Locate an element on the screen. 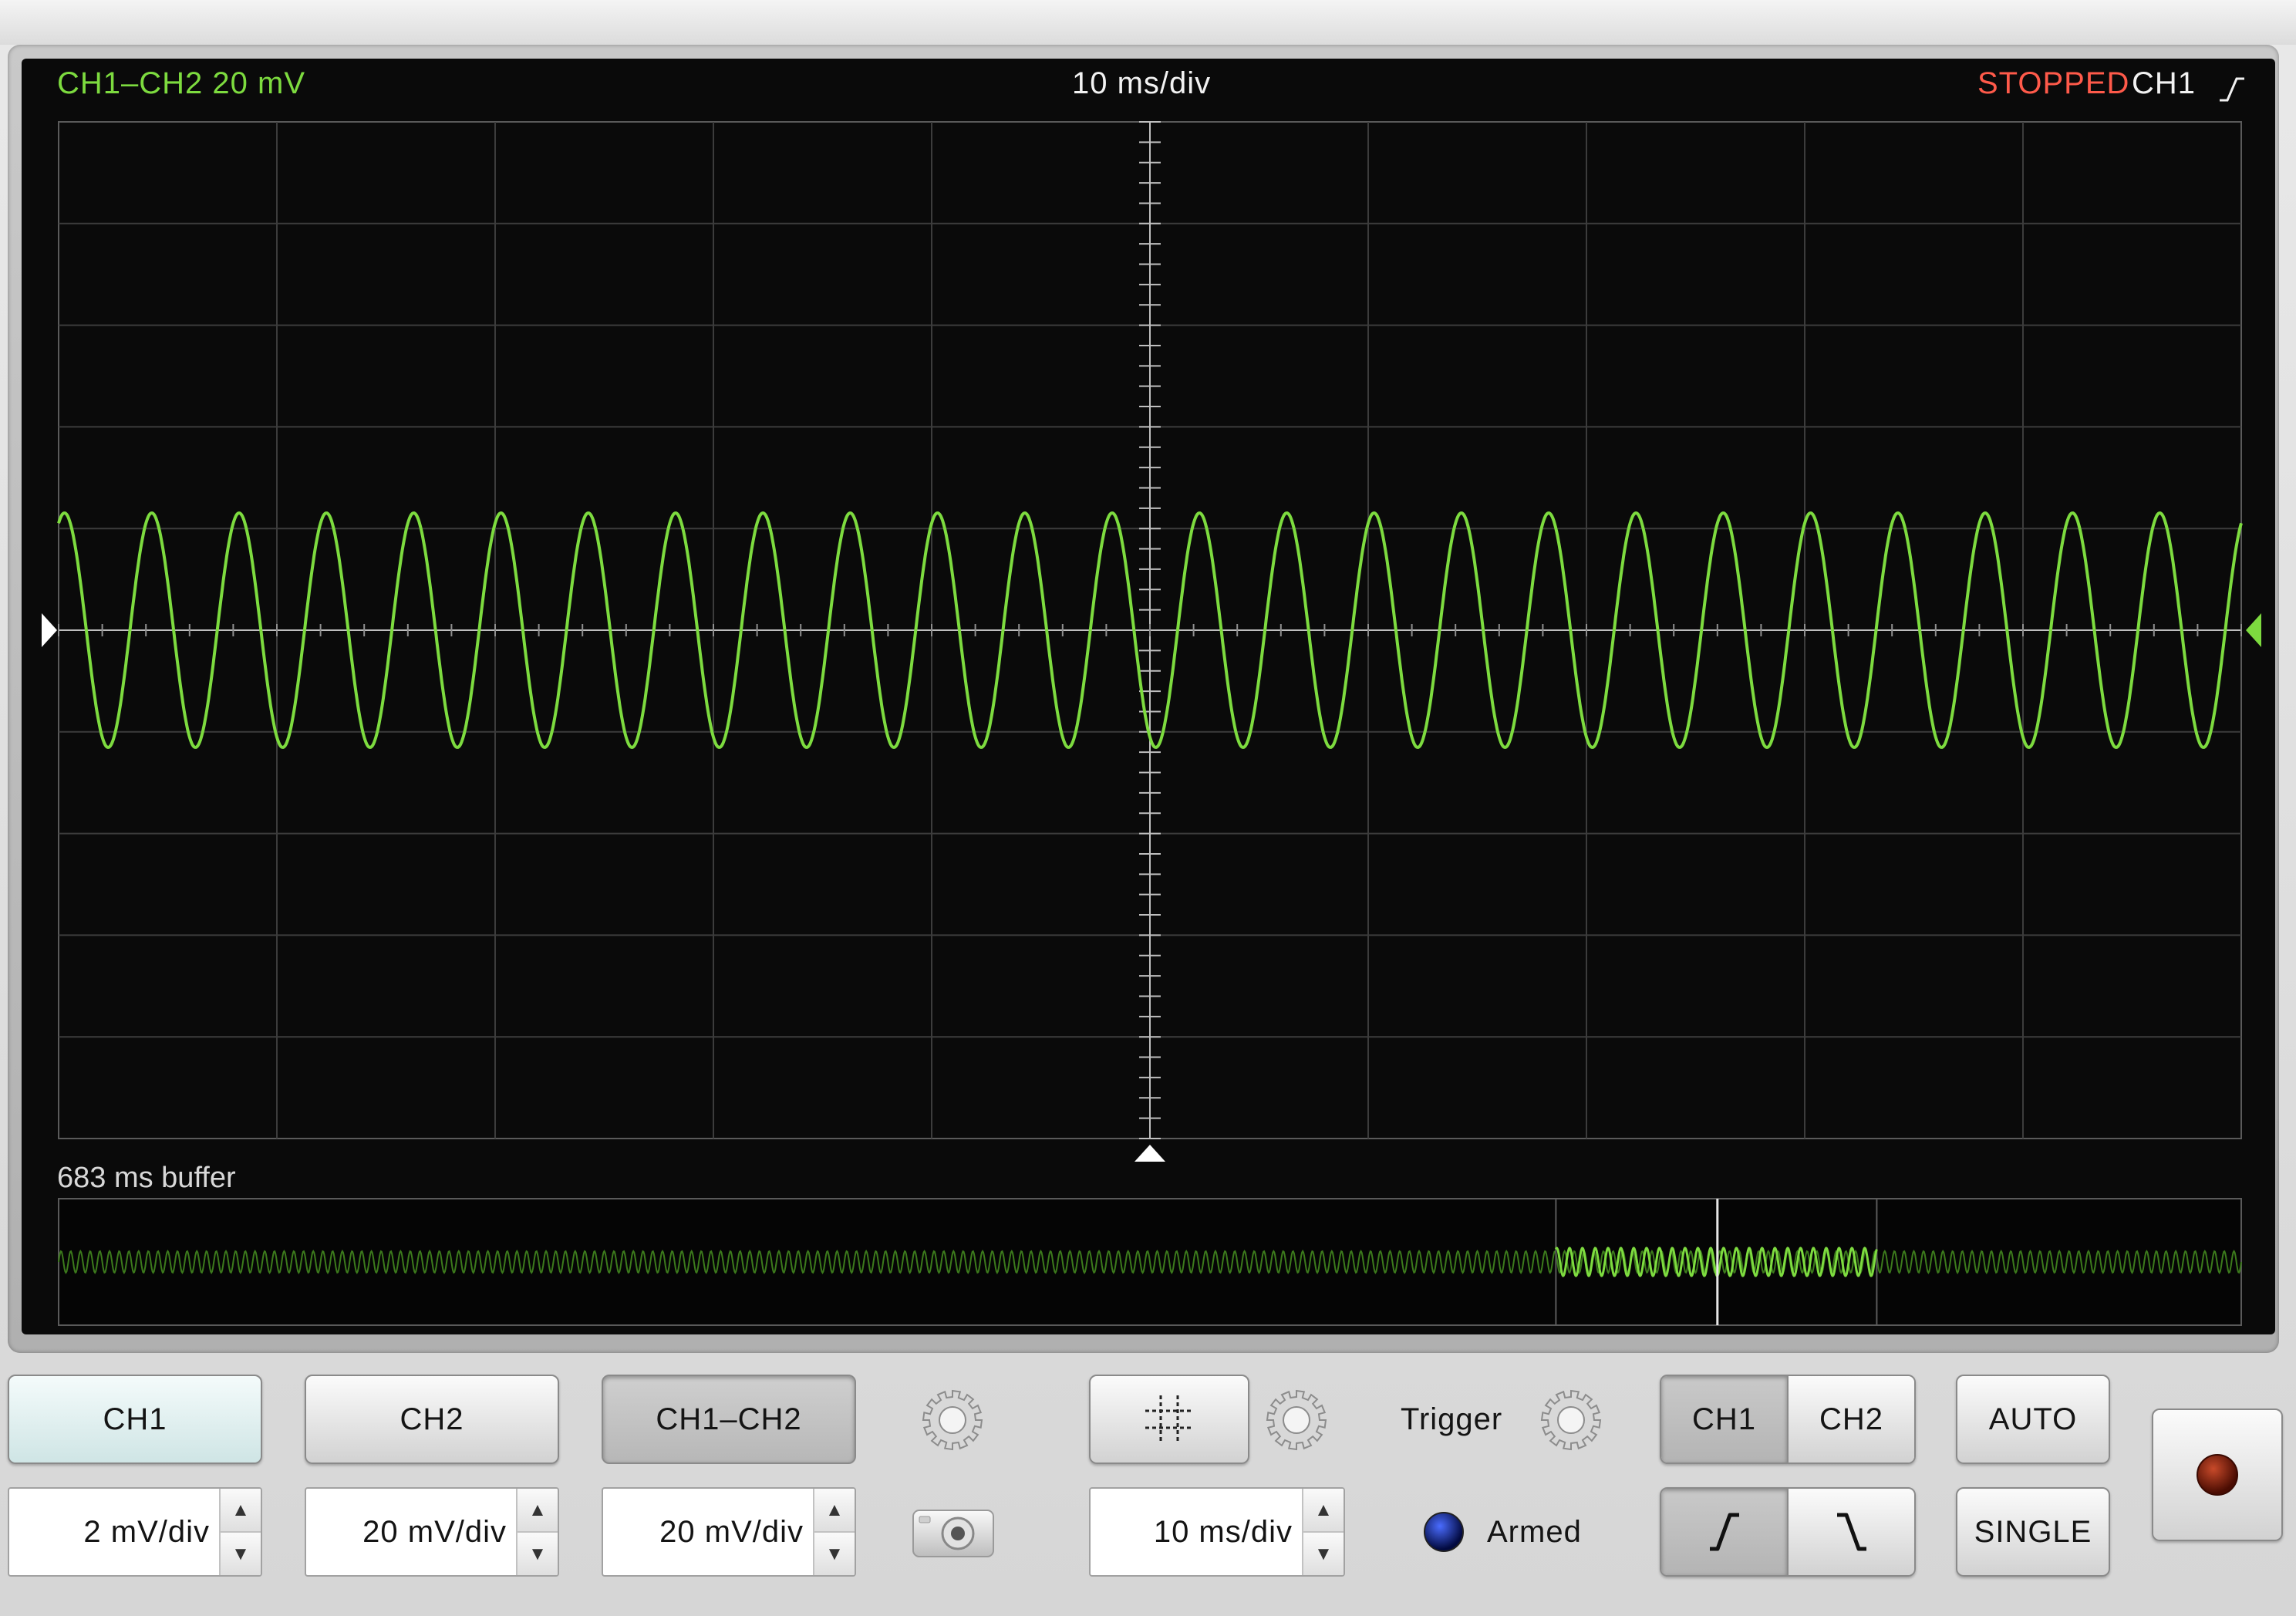 Image resolution: width=2296 pixels, height=1616 pixels. diff-scale-value: 20 mV/div is located at coordinates (708, 1532).